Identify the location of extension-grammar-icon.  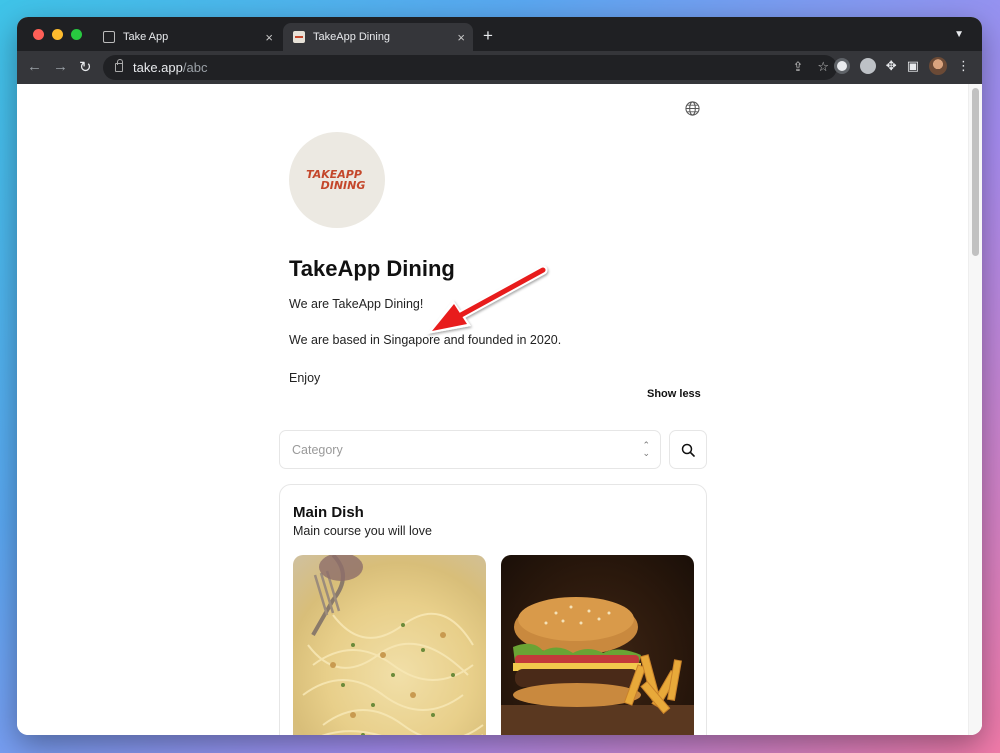
(841, 66).